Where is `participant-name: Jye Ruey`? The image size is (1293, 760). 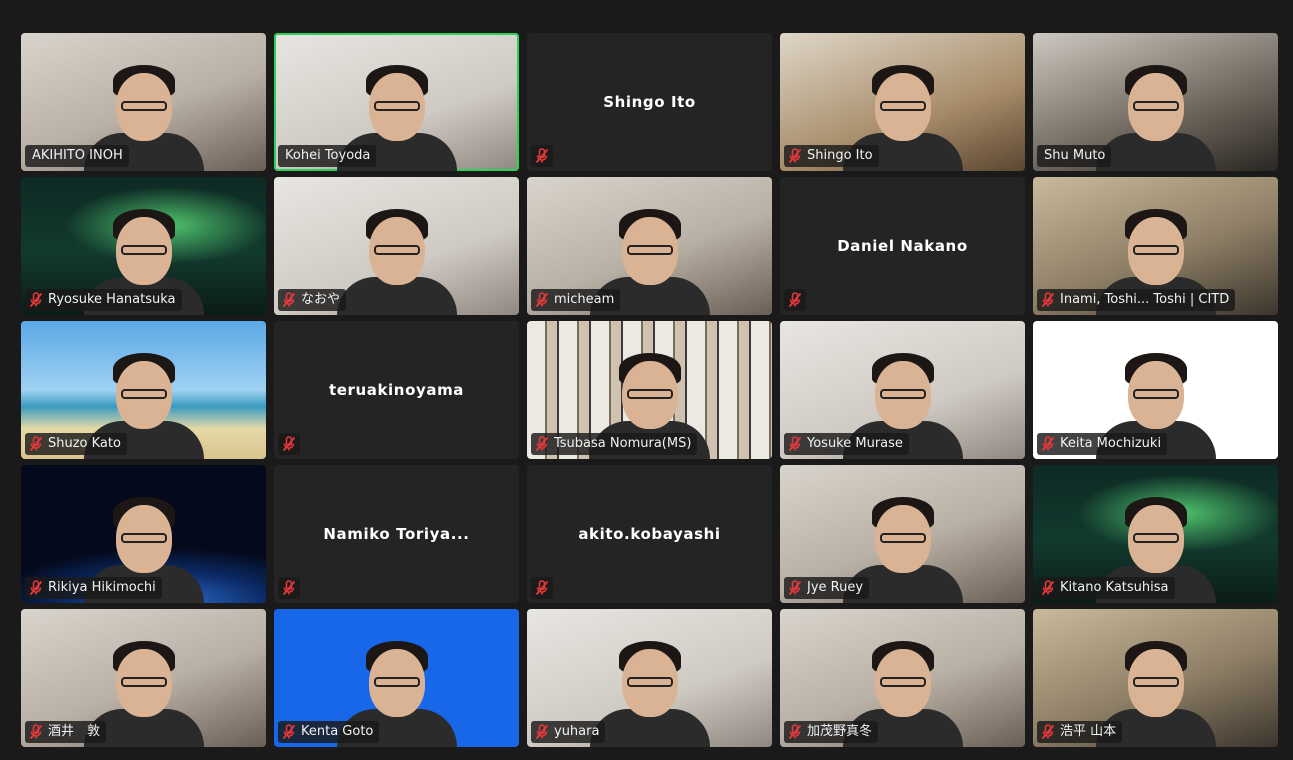
participant-name: Jye Ruey is located at coordinates (835, 587).